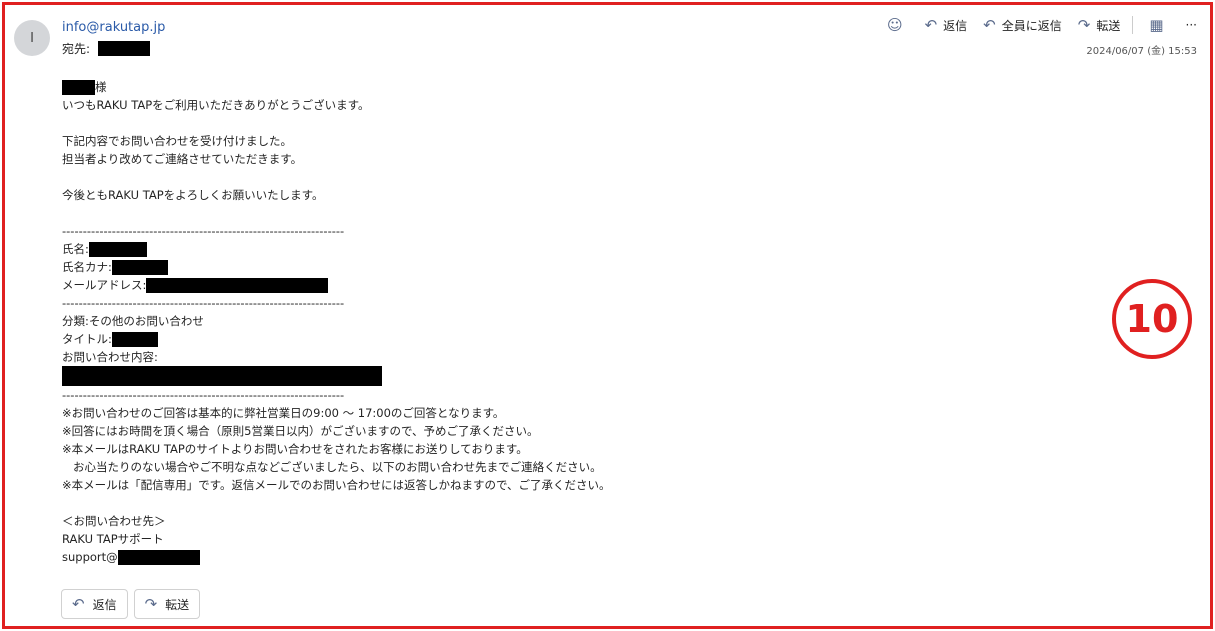 The height and width of the screenshot is (631, 1215). What do you see at coordinates (336, 249) in the screenshot?
I see `name-field: 氏名:` at bounding box center [336, 249].